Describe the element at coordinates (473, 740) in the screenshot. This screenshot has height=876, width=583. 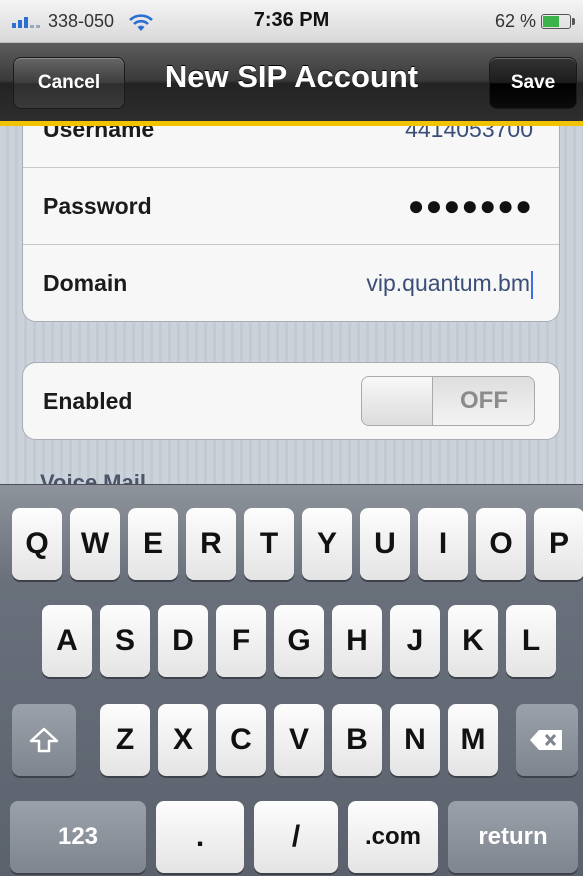
I see `key-m: M` at that location.